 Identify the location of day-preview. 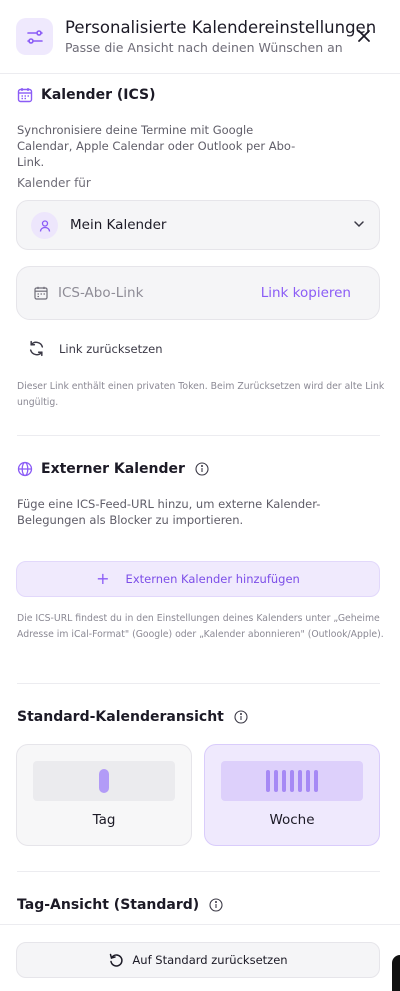
(104, 781).